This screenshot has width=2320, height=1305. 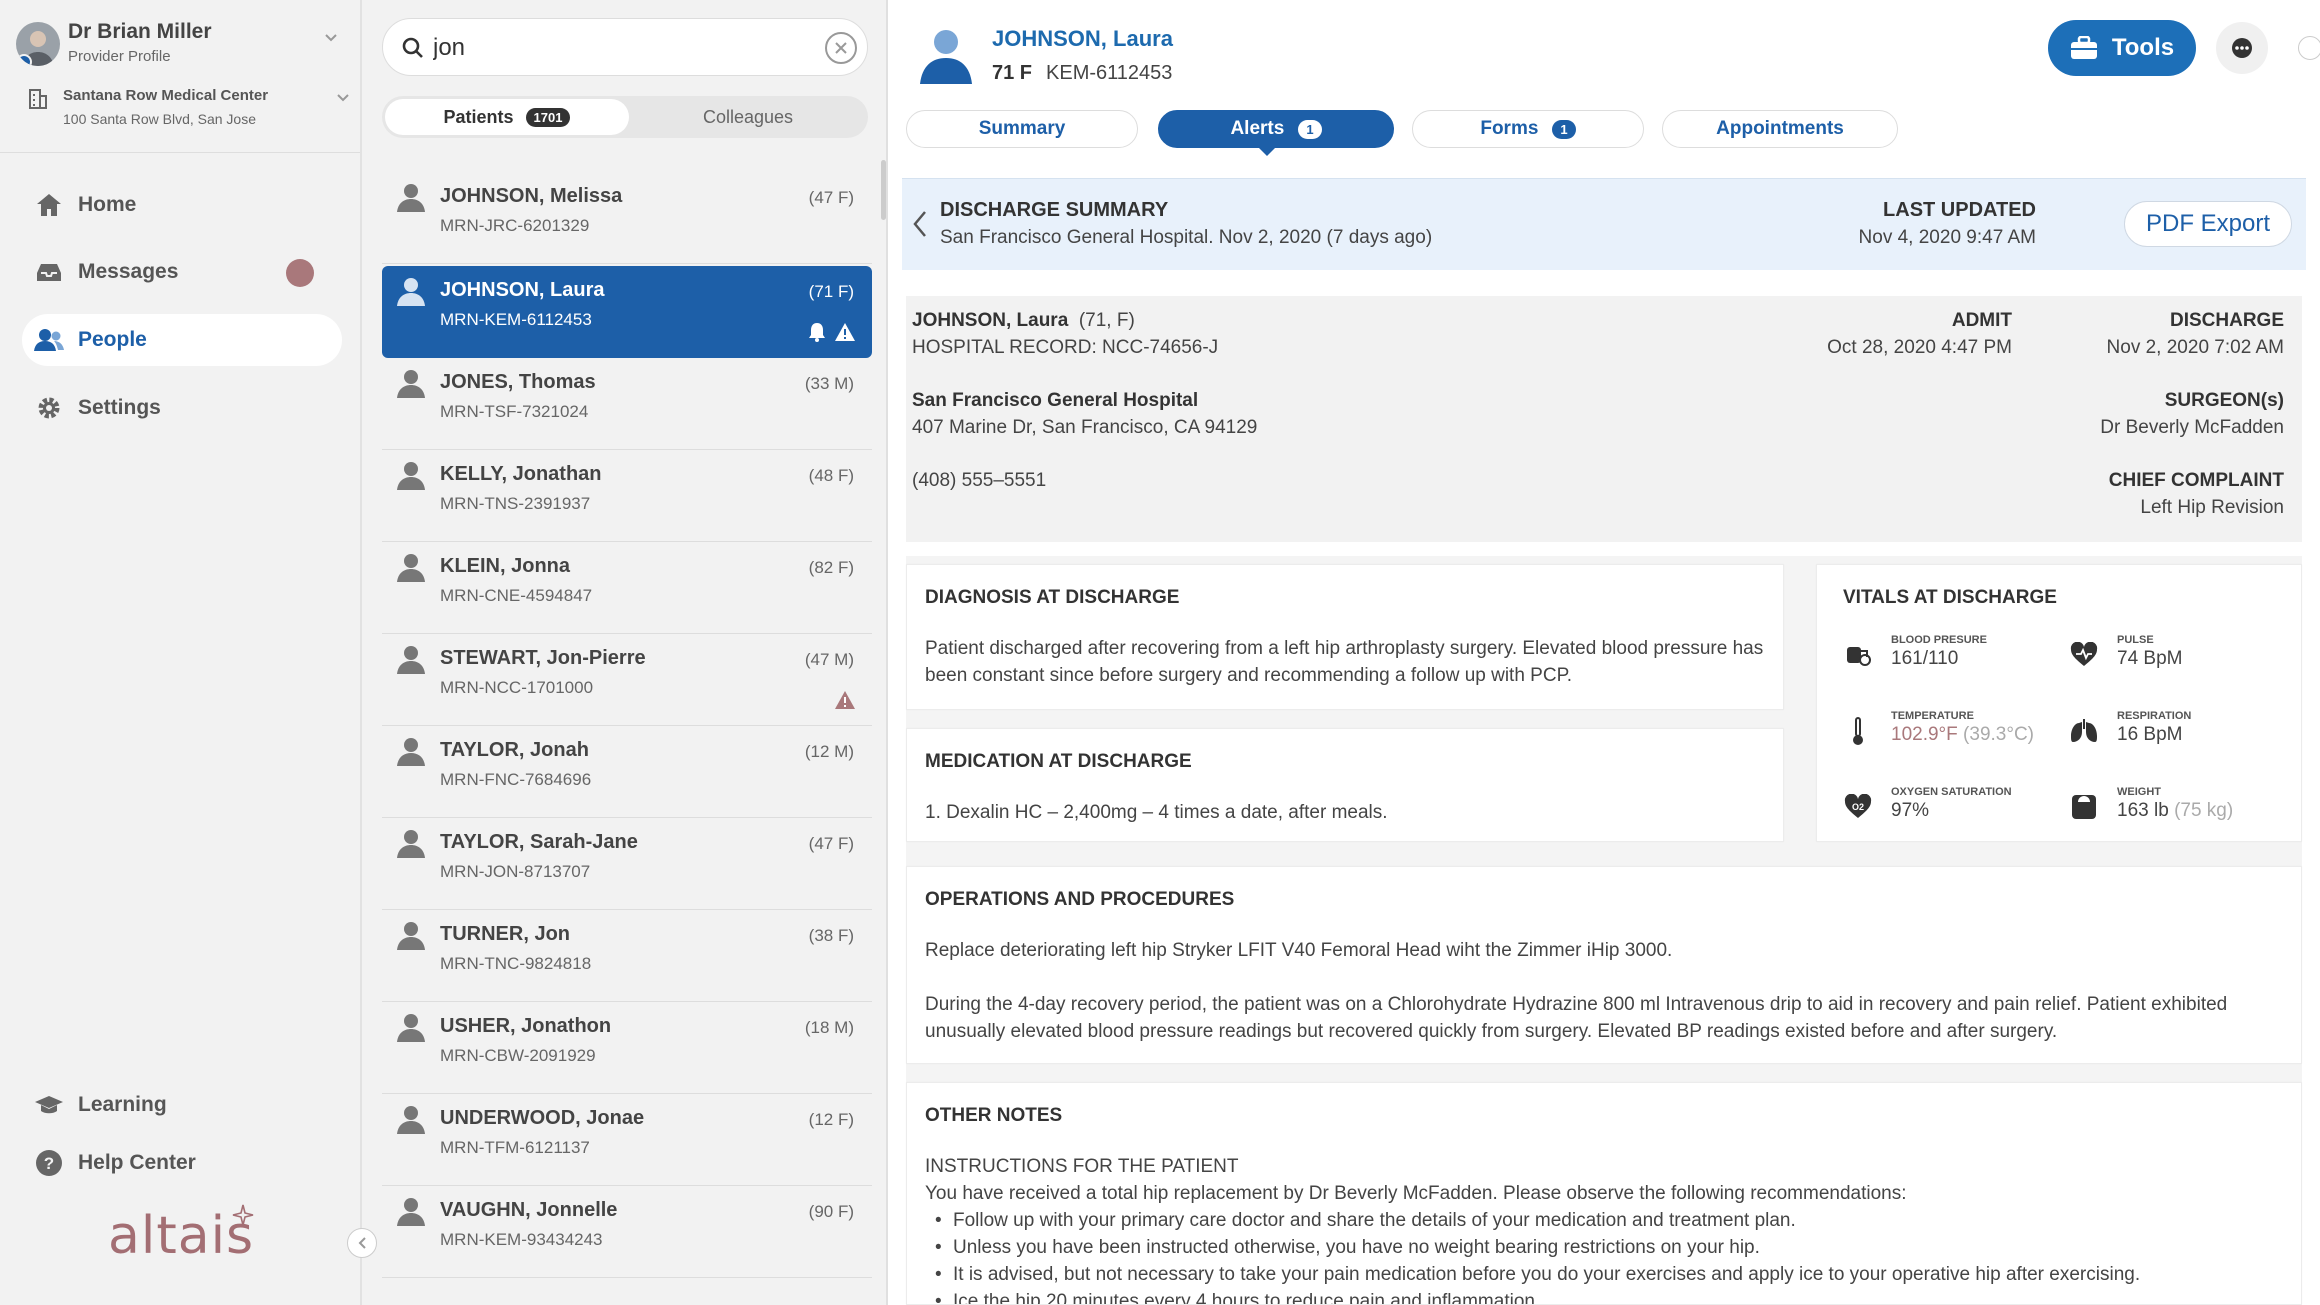 I want to click on patient-mrn: MRN-FNC-7684696, so click(x=516, y=779).